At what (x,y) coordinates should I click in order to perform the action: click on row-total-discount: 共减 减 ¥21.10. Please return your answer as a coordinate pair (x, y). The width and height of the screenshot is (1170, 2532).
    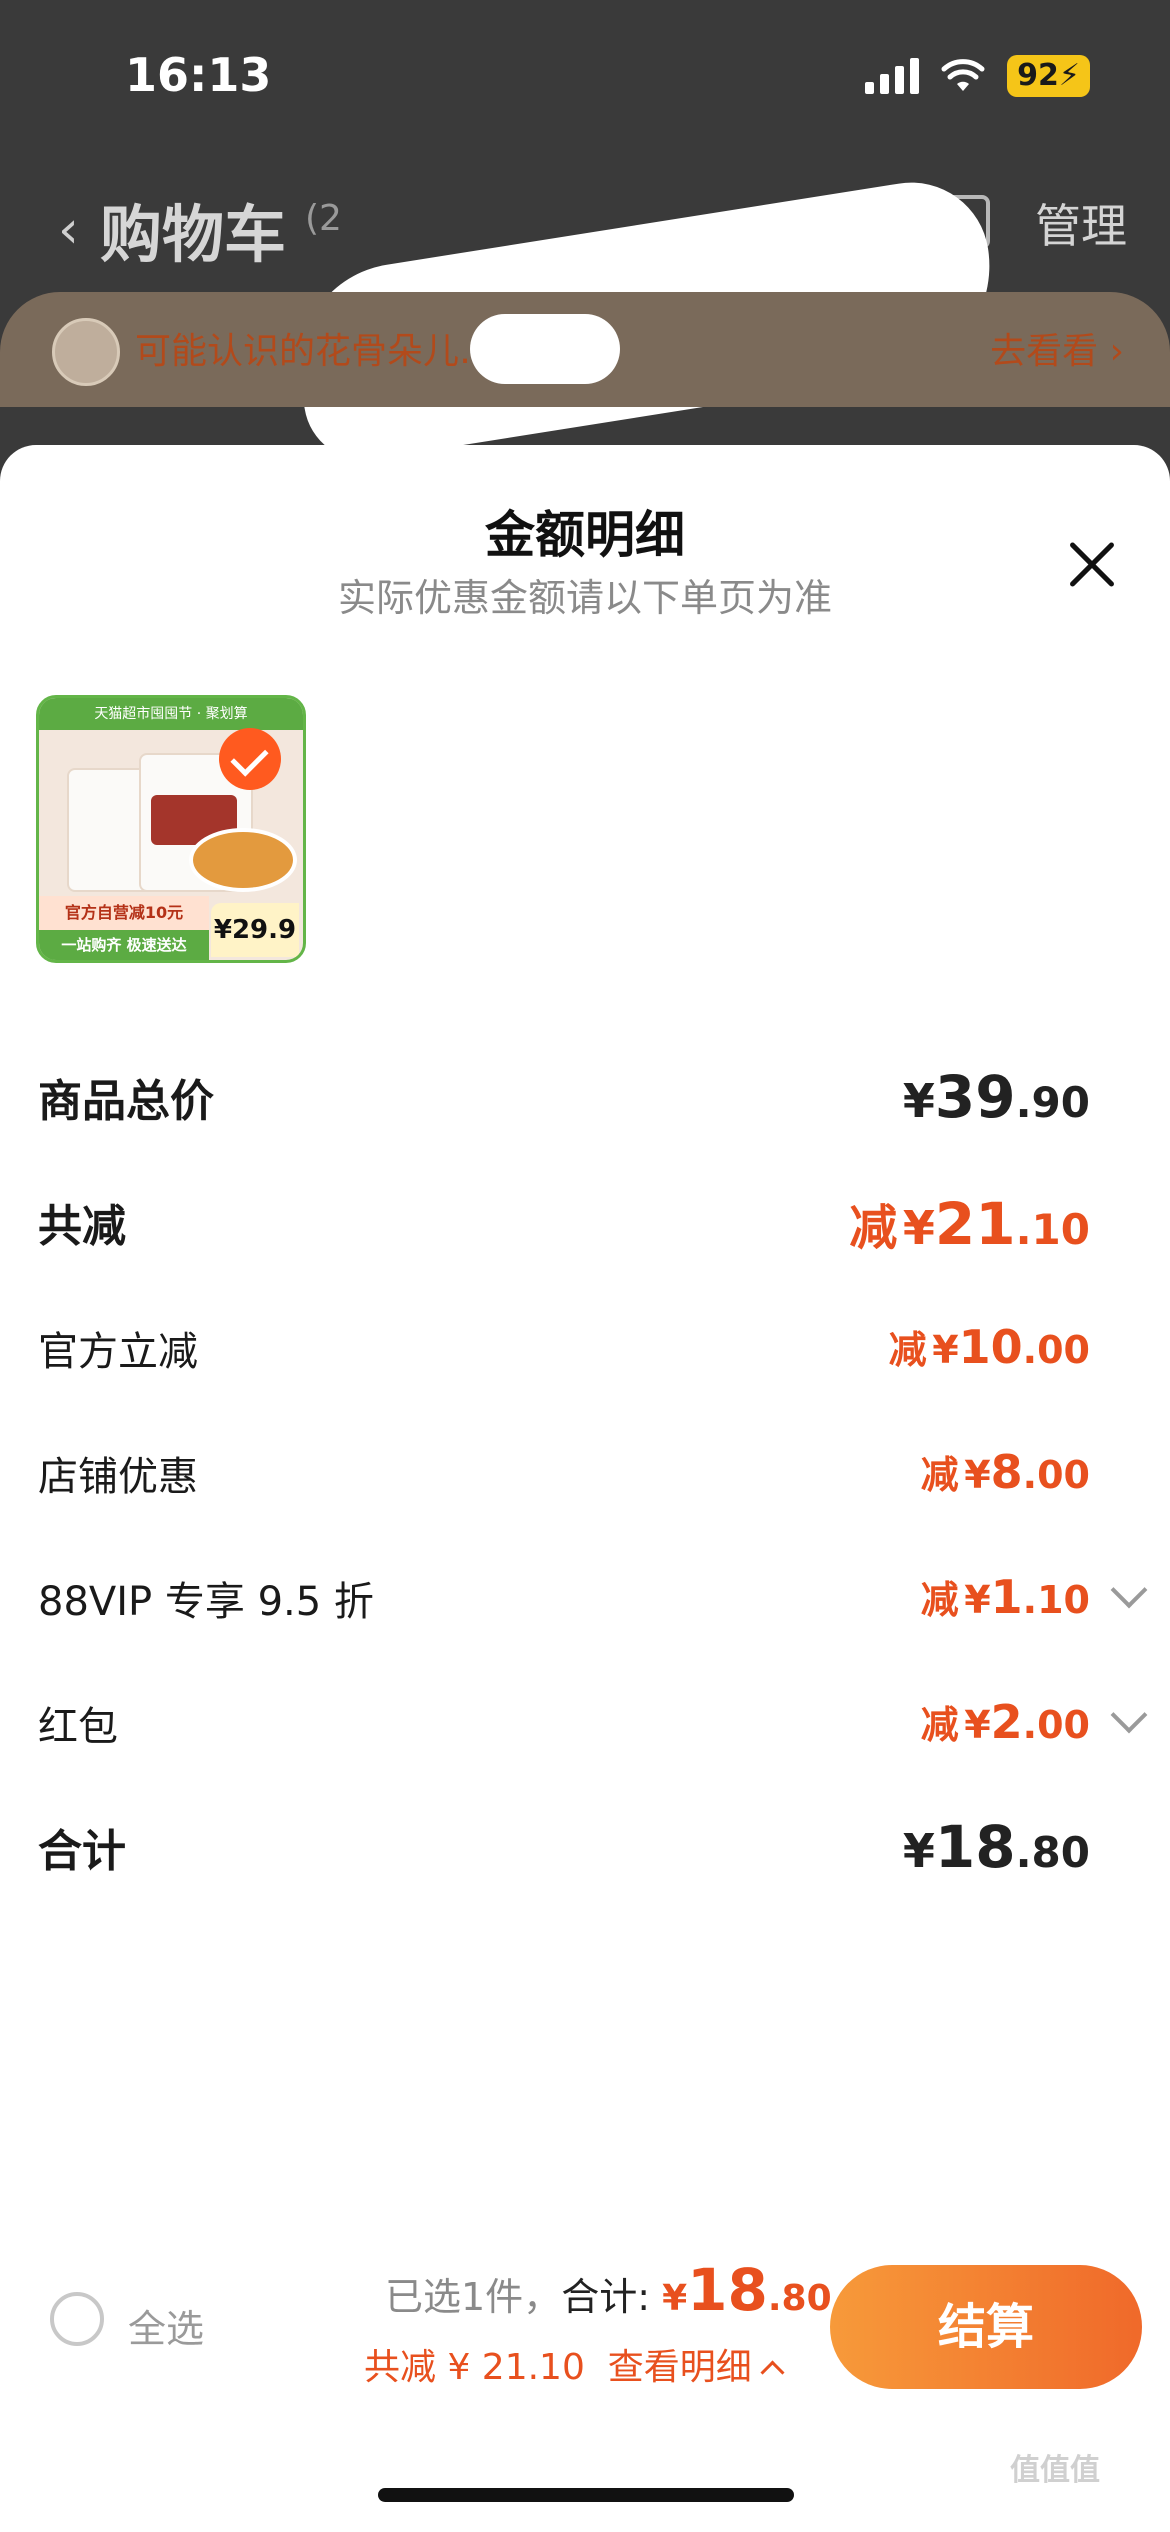
    Looking at the image, I should click on (585, 1220).